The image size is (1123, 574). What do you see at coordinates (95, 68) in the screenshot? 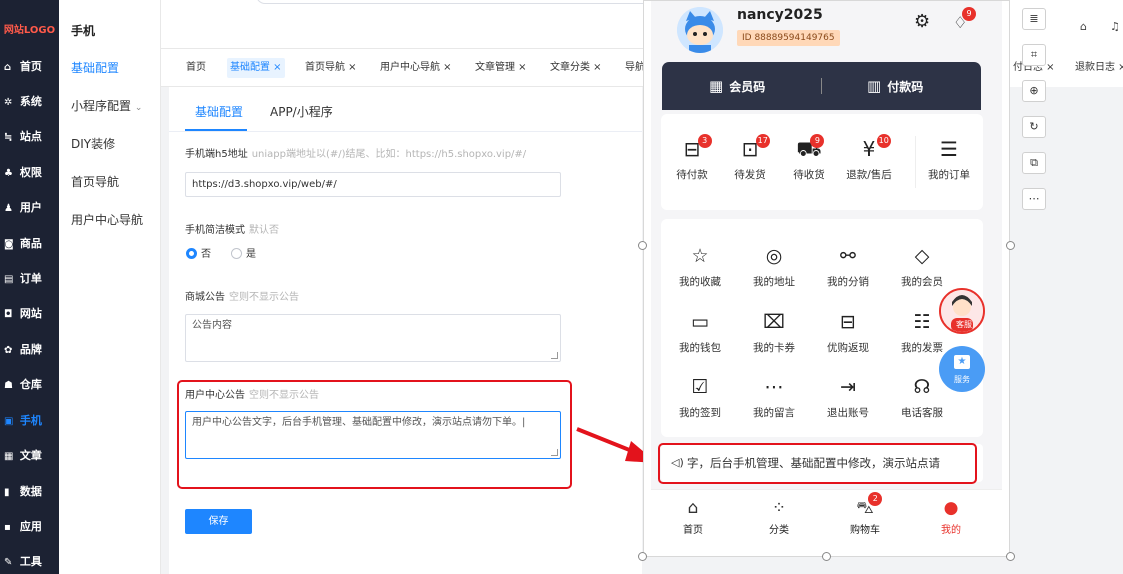
I see `subnav-item-basic-config: 基础配置` at bounding box center [95, 68].